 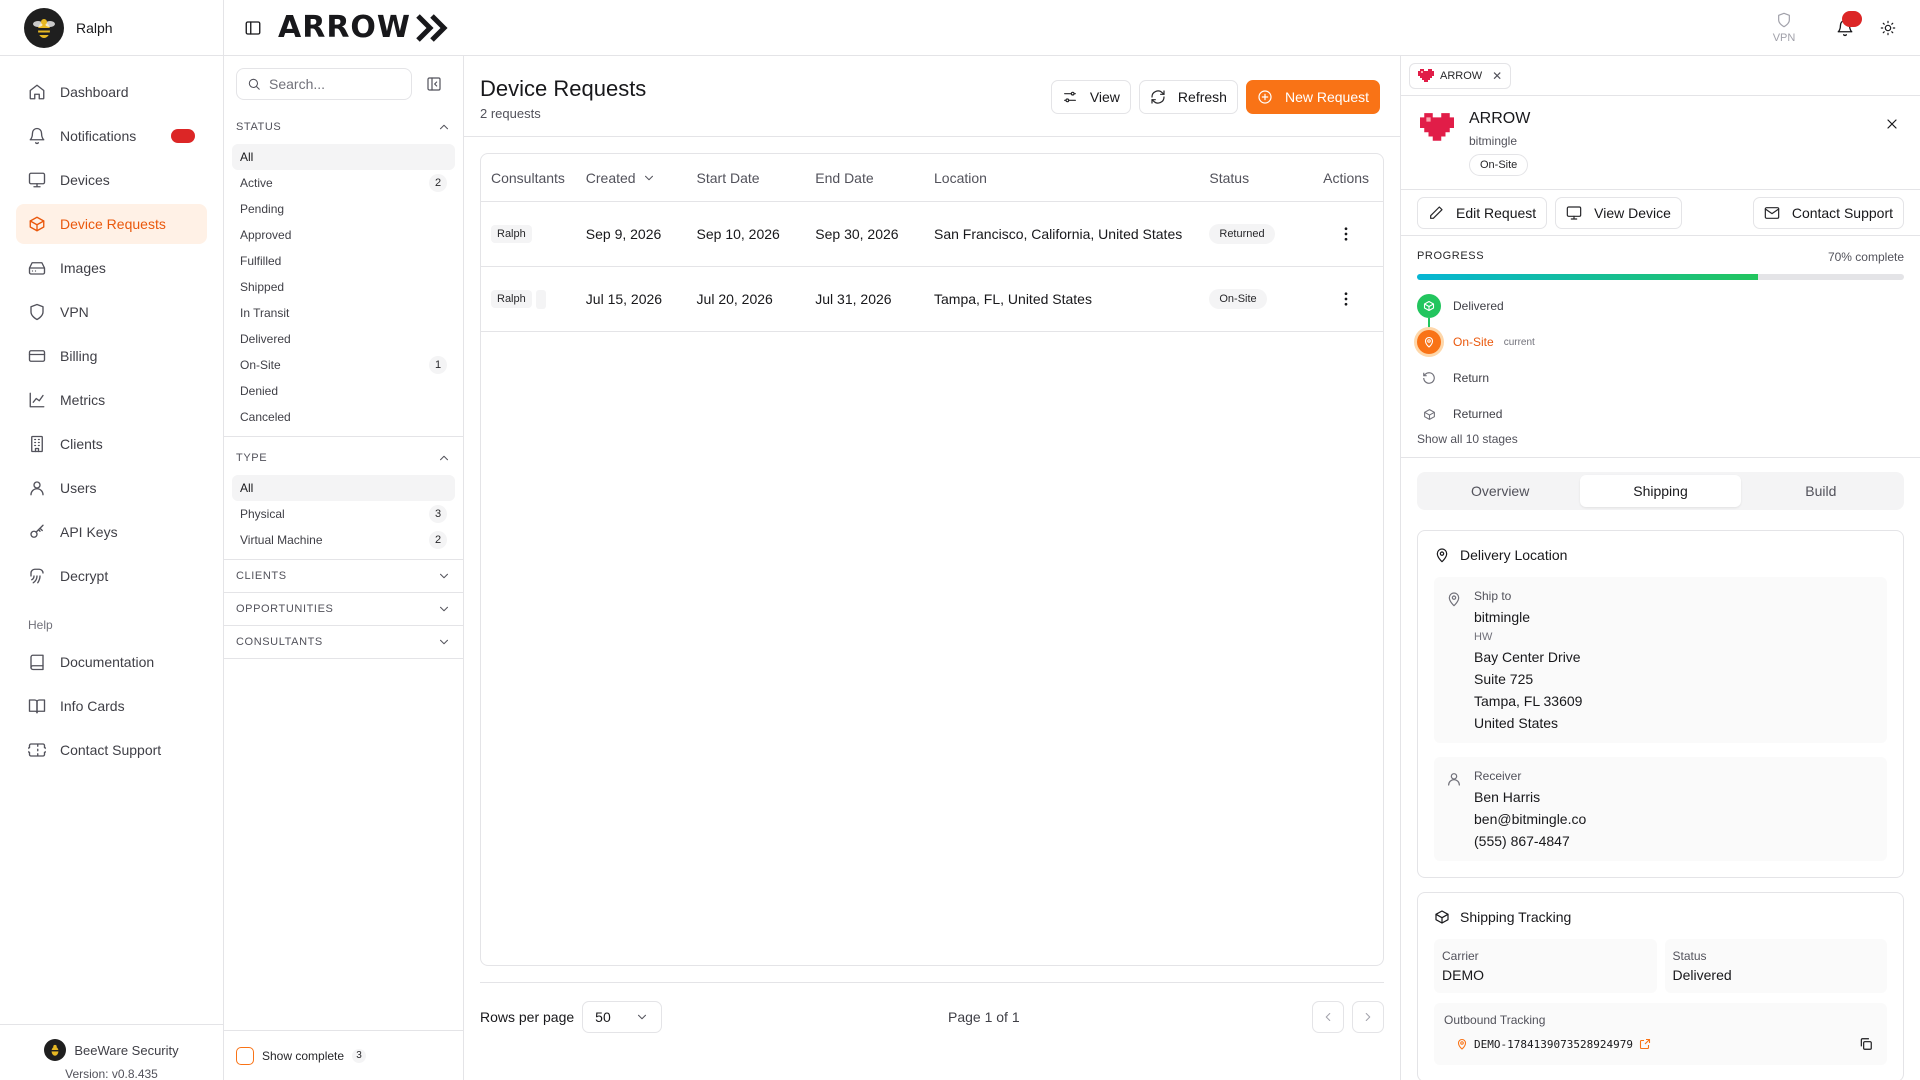 What do you see at coordinates (1188, 97) in the screenshot?
I see `refresh-button: Refresh` at bounding box center [1188, 97].